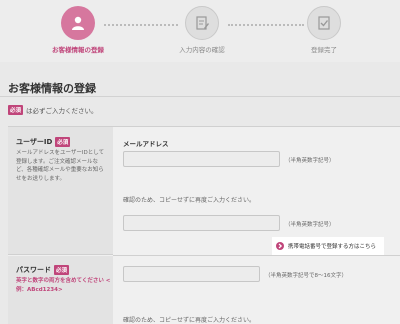 Image resolution: width=400 pixels, height=324 pixels. What do you see at coordinates (200, 96) in the screenshot?
I see `title-divider` at bounding box center [200, 96].